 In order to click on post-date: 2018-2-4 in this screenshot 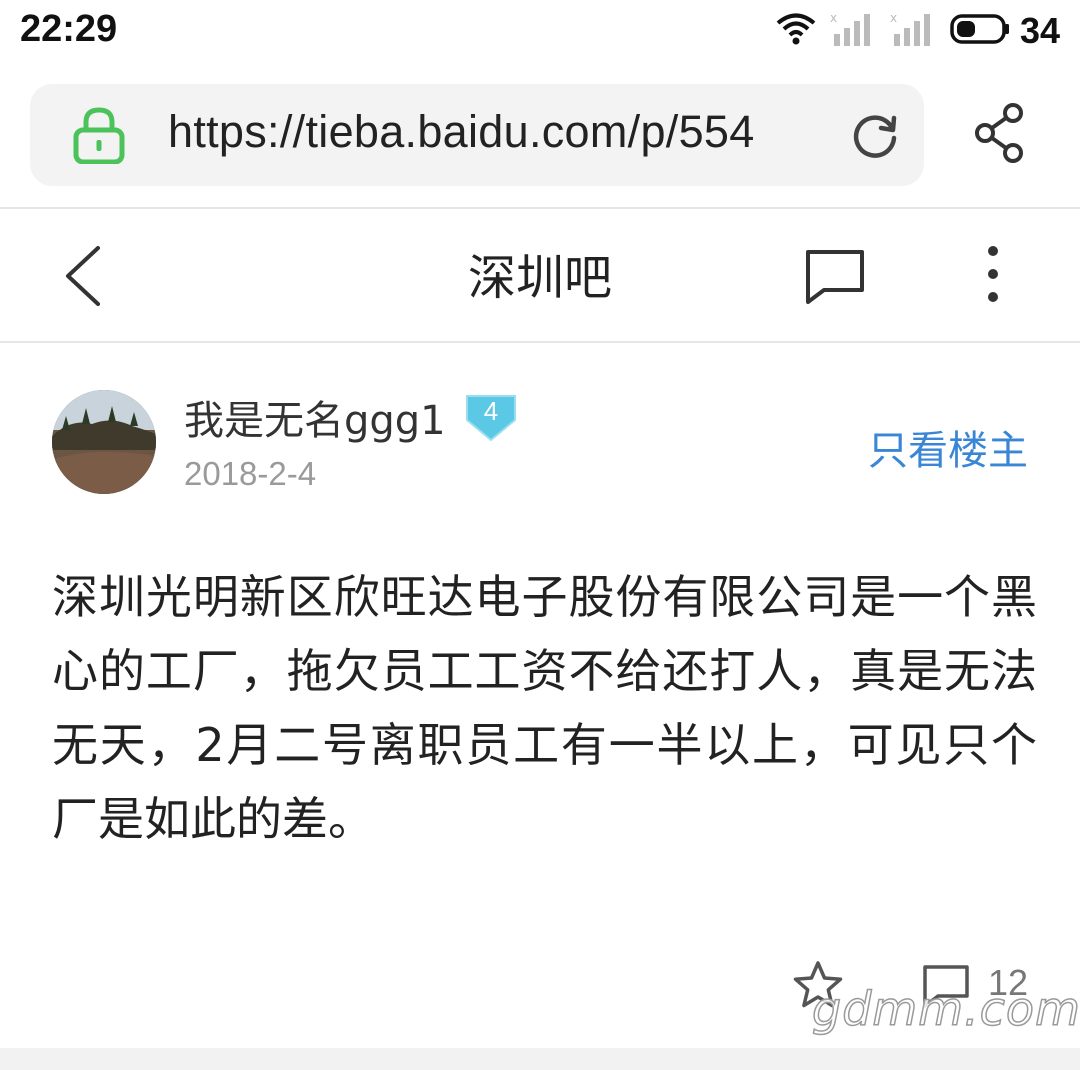, I will do `click(250, 473)`.